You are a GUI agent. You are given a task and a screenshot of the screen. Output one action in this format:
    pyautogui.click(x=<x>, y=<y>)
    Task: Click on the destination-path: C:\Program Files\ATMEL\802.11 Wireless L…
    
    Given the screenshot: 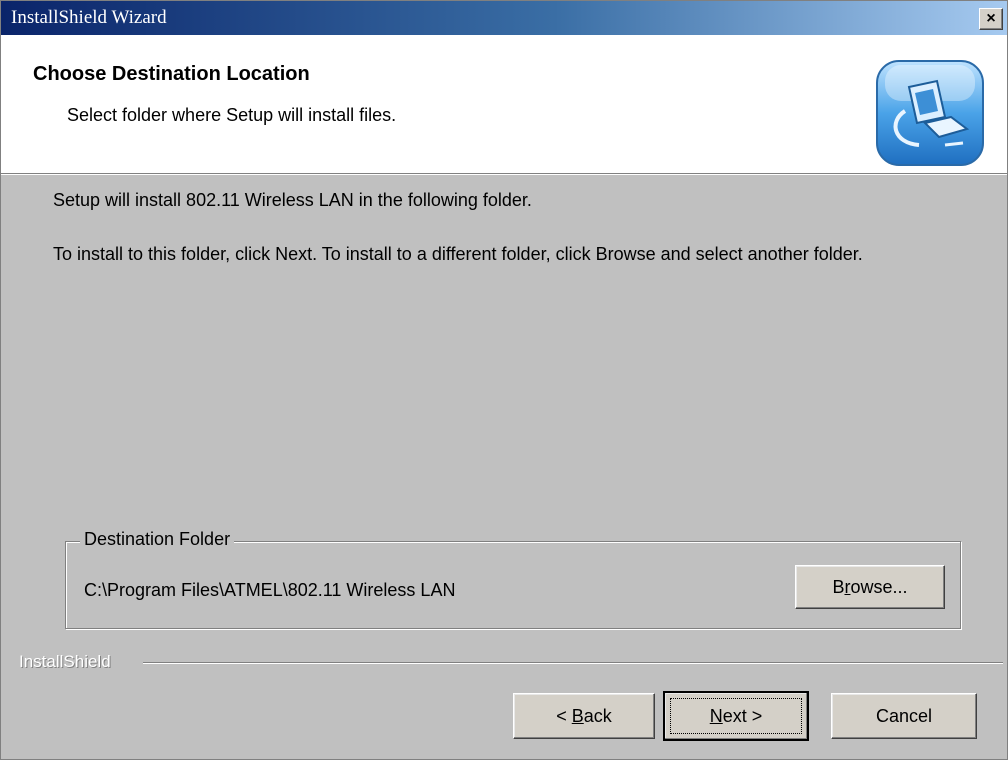 What is the action you would take?
    pyautogui.click(x=270, y=590)
    